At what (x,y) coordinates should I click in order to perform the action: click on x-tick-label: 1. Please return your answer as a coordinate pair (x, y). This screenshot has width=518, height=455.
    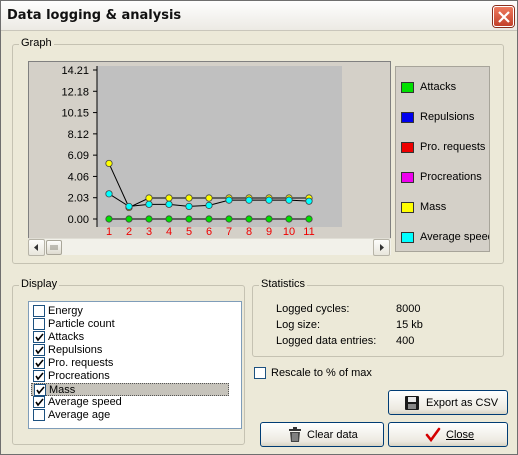
    Looking at the image, I should click on (109, 232).